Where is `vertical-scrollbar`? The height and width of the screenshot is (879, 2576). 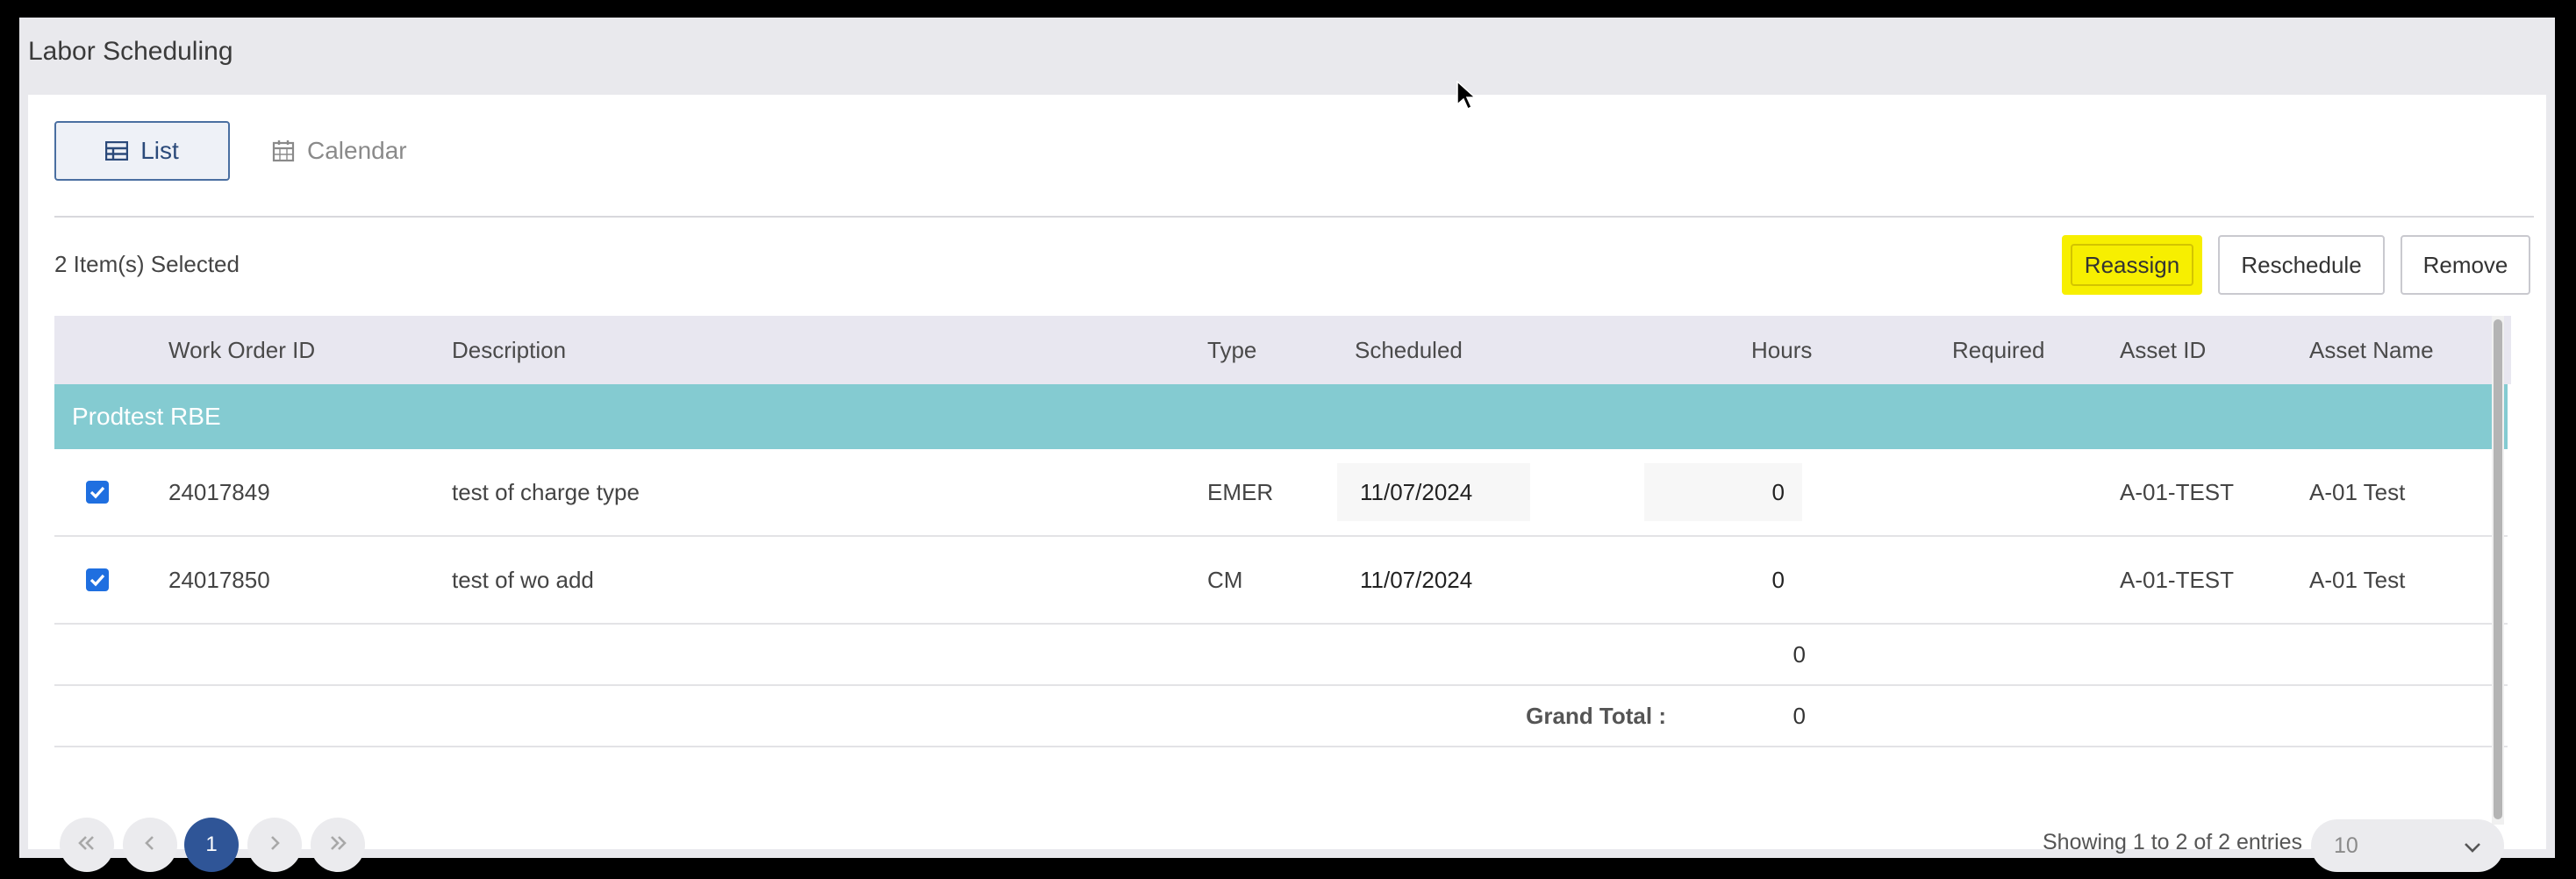
vertical-scrollbar is located at coordinates (2498, 570).